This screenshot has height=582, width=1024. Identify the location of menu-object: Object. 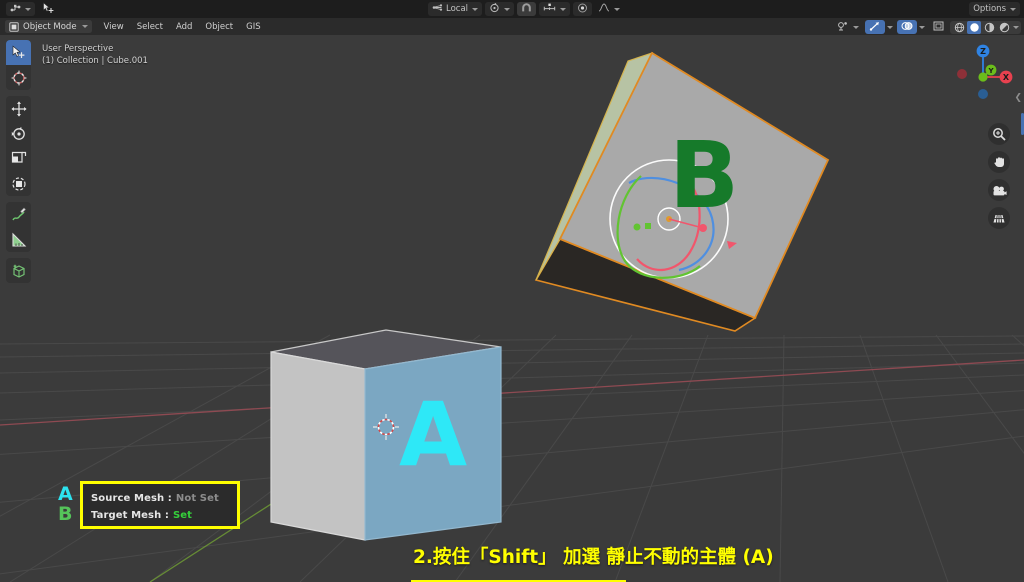
(219, 27).